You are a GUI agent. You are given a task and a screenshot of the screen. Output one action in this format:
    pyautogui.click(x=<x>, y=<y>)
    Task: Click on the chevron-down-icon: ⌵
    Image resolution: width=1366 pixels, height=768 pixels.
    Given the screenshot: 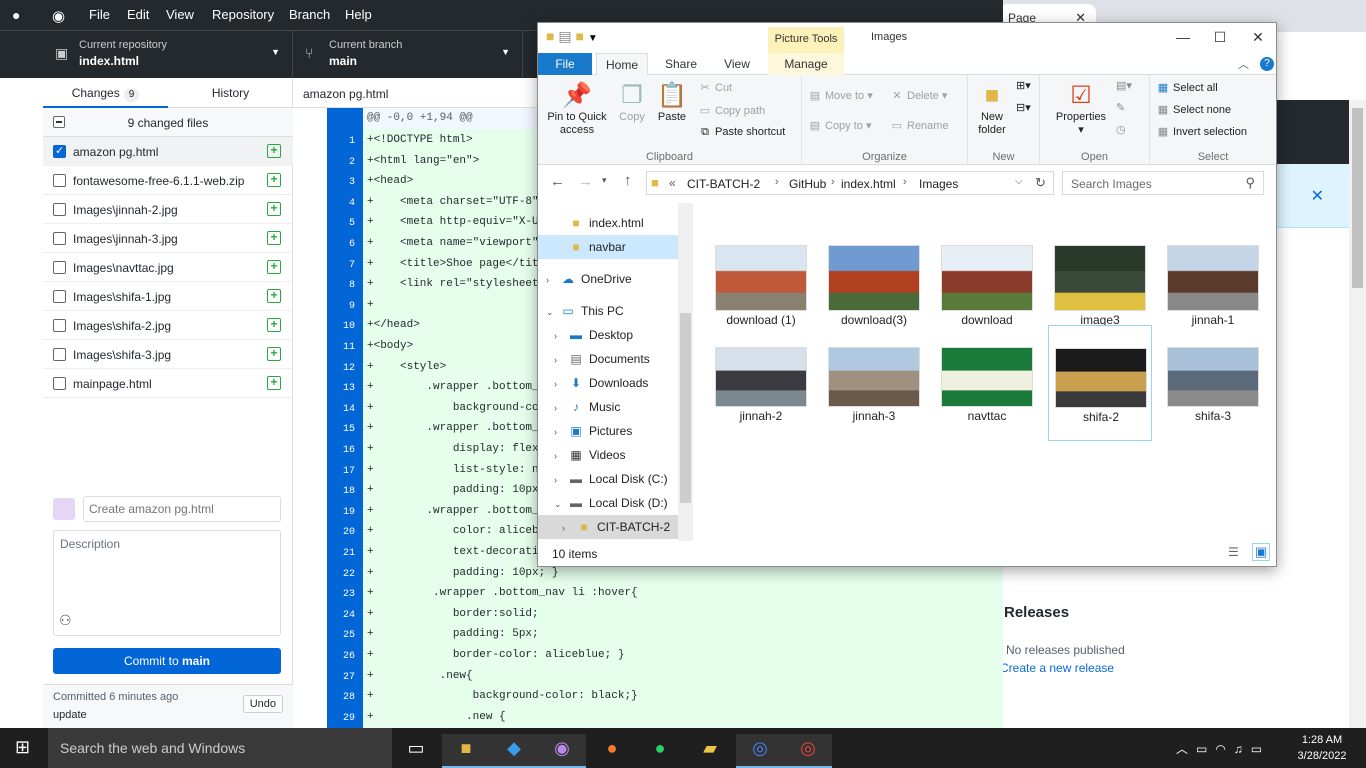 What is the action you would take?
    pyautogui.click(x=1019, y=181)
    